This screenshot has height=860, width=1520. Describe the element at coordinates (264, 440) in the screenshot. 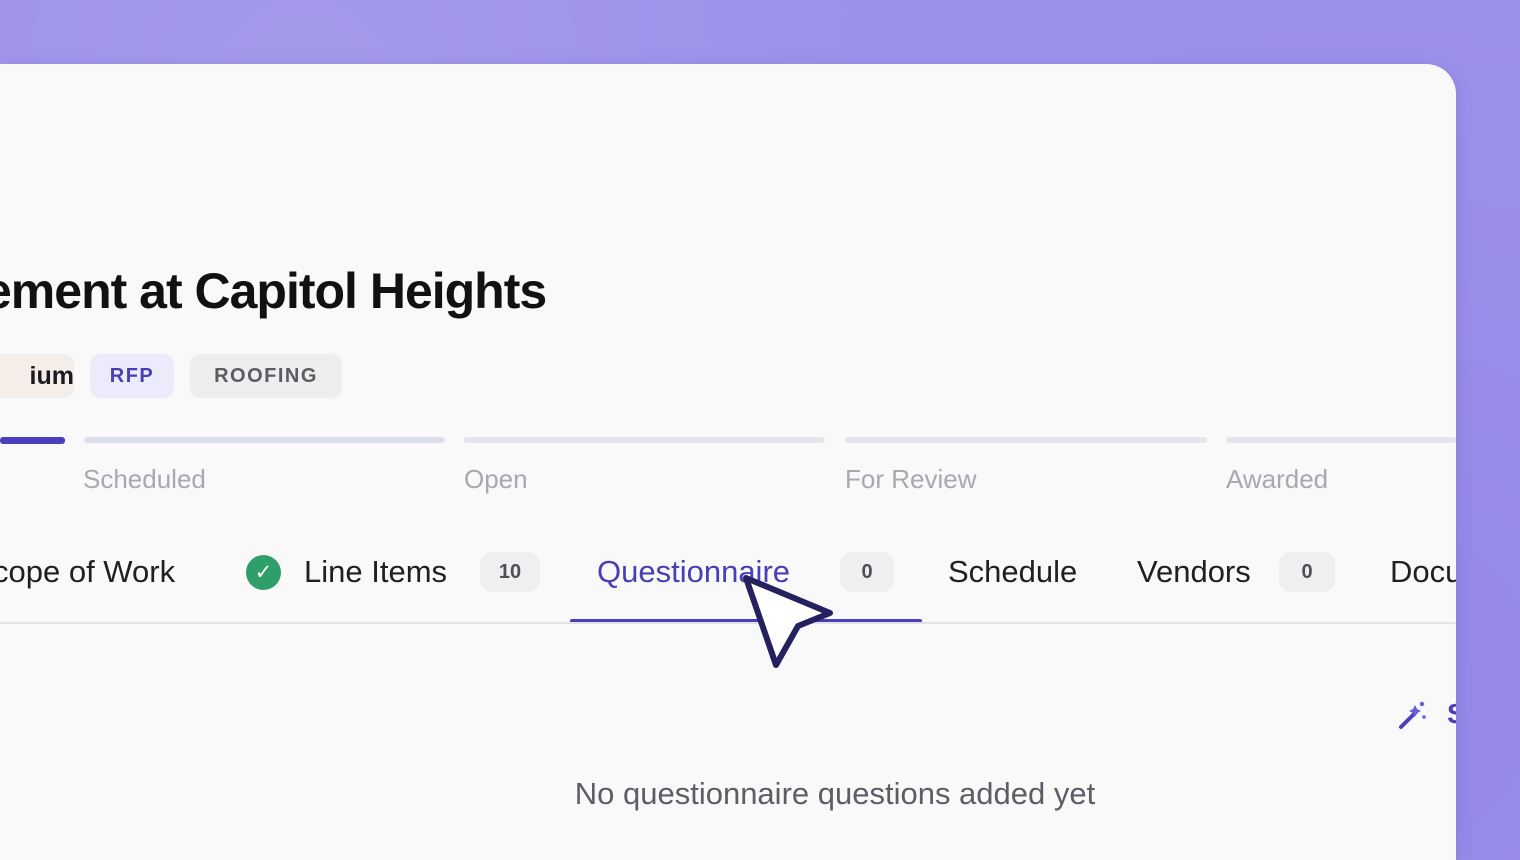

I see `stage-bar-scheduled` at that location.